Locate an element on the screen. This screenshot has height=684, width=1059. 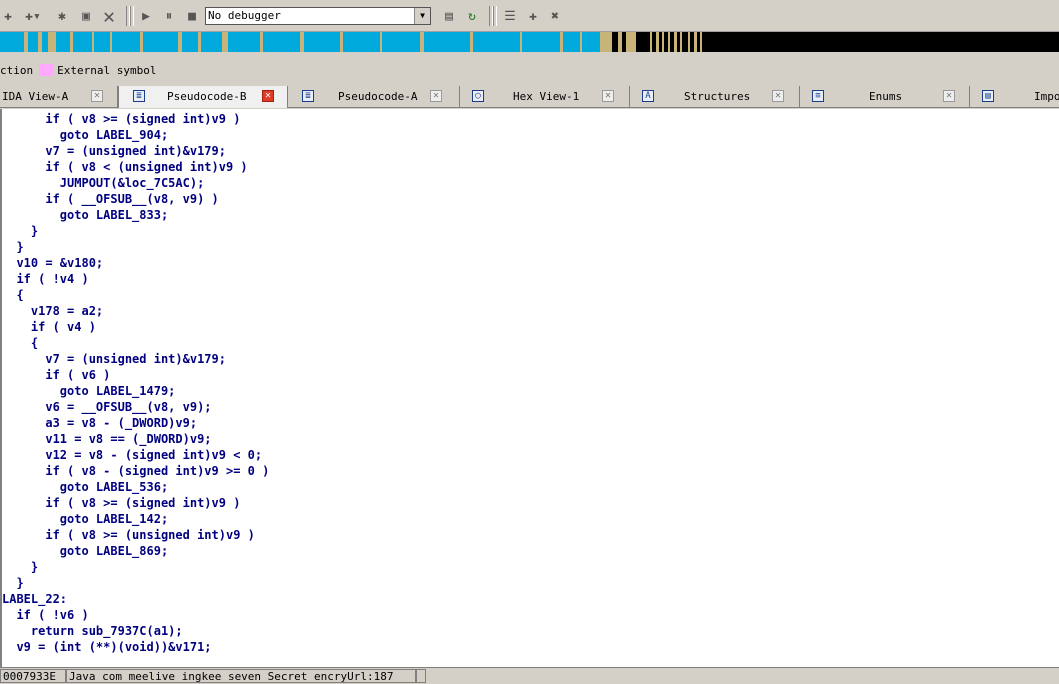
code-line: if ( v4 ) is located at coordinates (49, 327).